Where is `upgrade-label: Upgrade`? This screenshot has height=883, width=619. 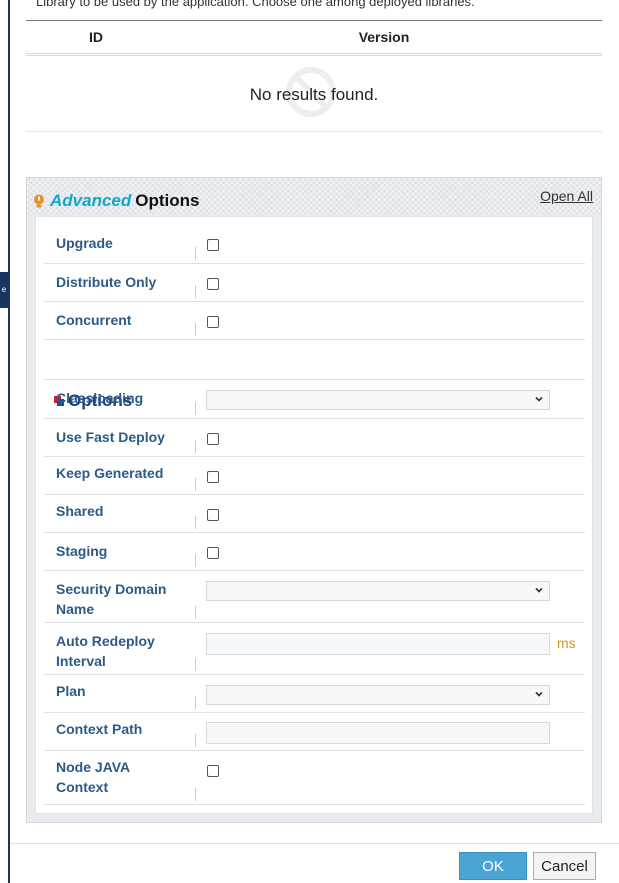
upgrade-label: Upgrade is located at coordinates (84, 243).